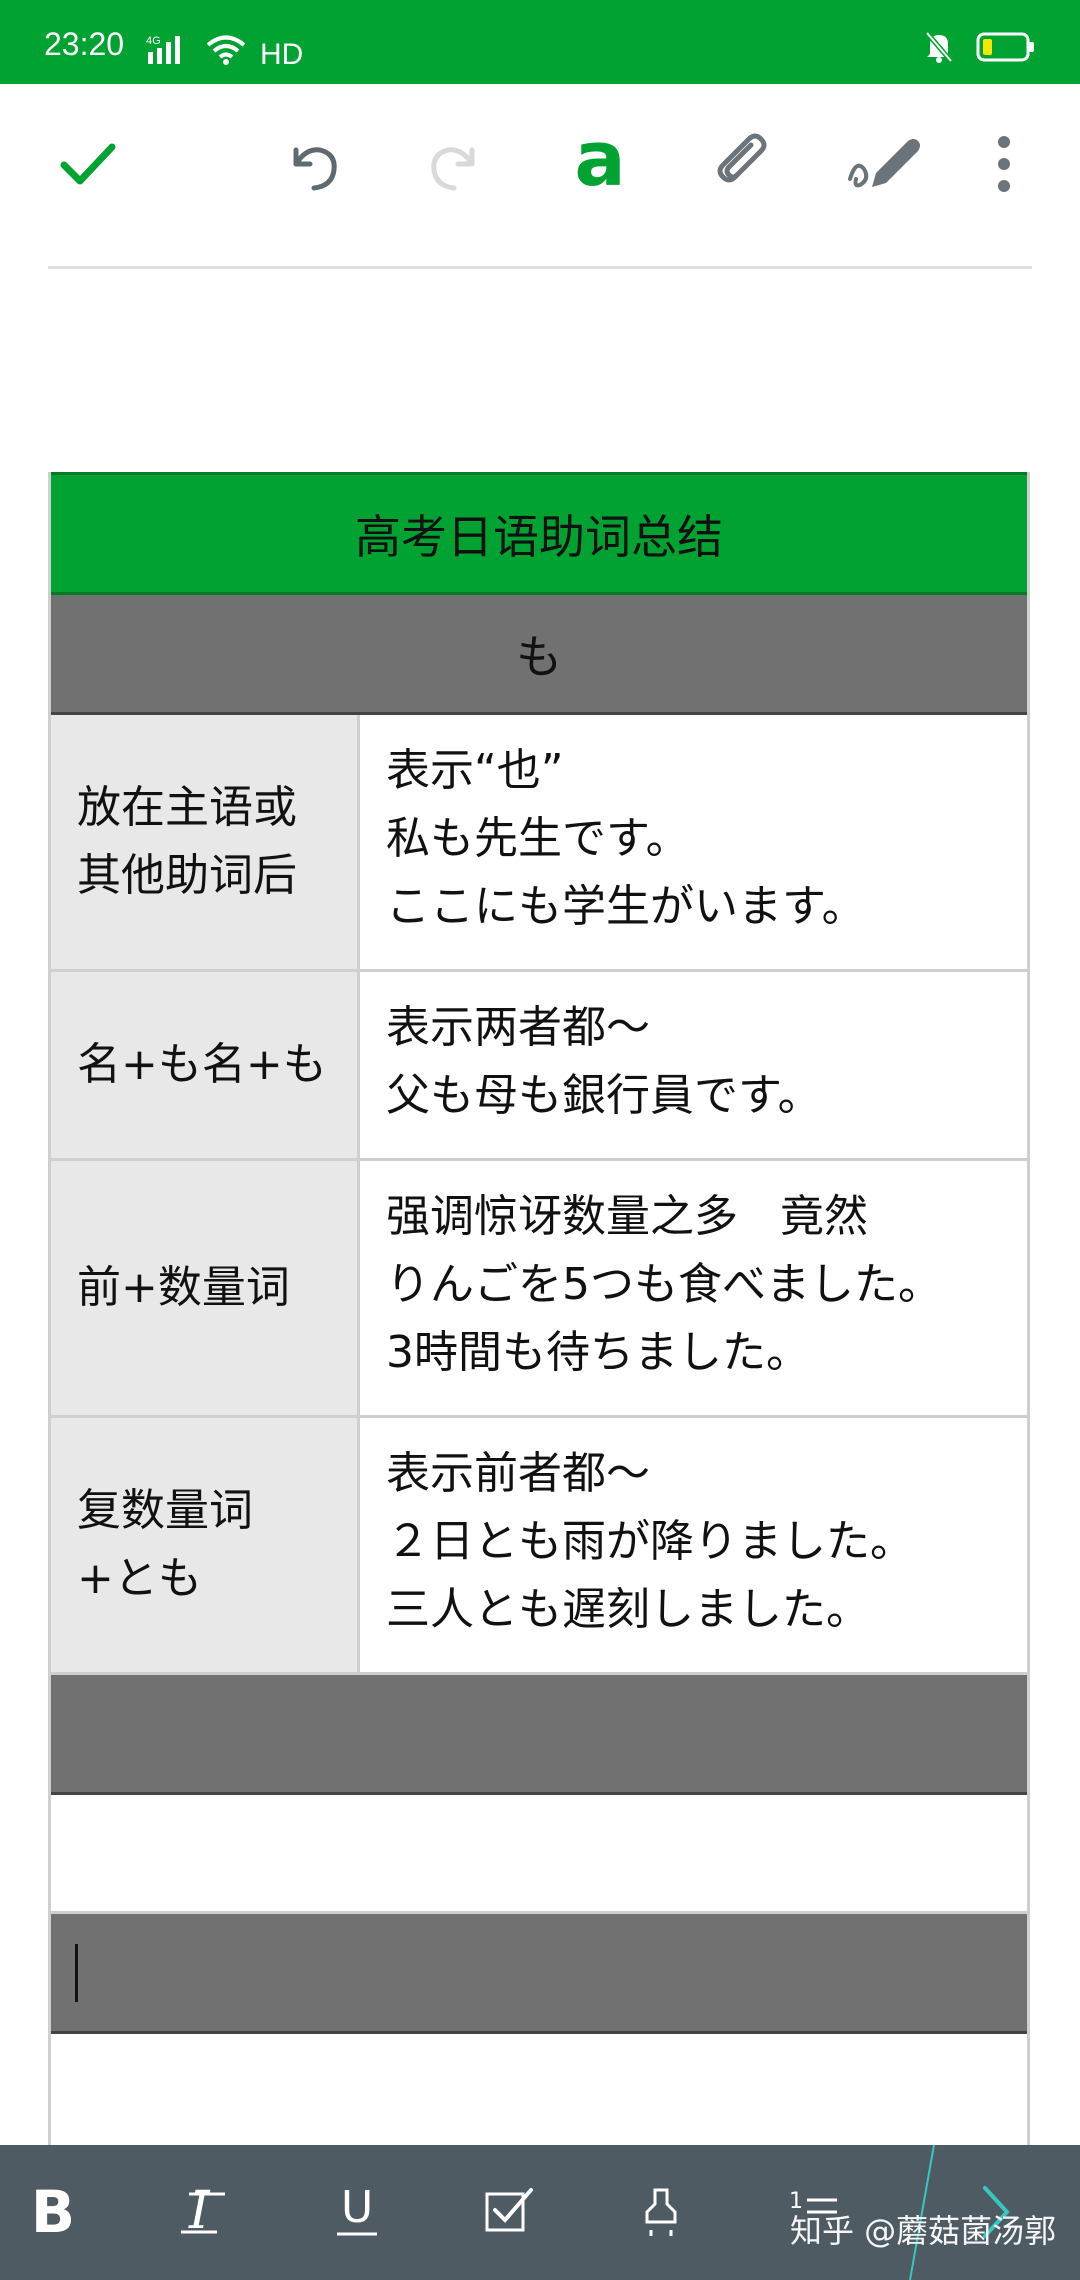  Describe the element at coordinates (626, 906) in the screenshot. I see `row-content-line: ここにも学生がいます。` at that location.